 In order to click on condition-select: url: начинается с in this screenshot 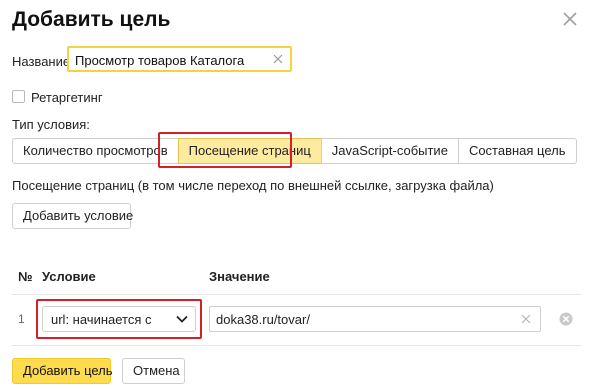, I will do `click(119, 319)`.